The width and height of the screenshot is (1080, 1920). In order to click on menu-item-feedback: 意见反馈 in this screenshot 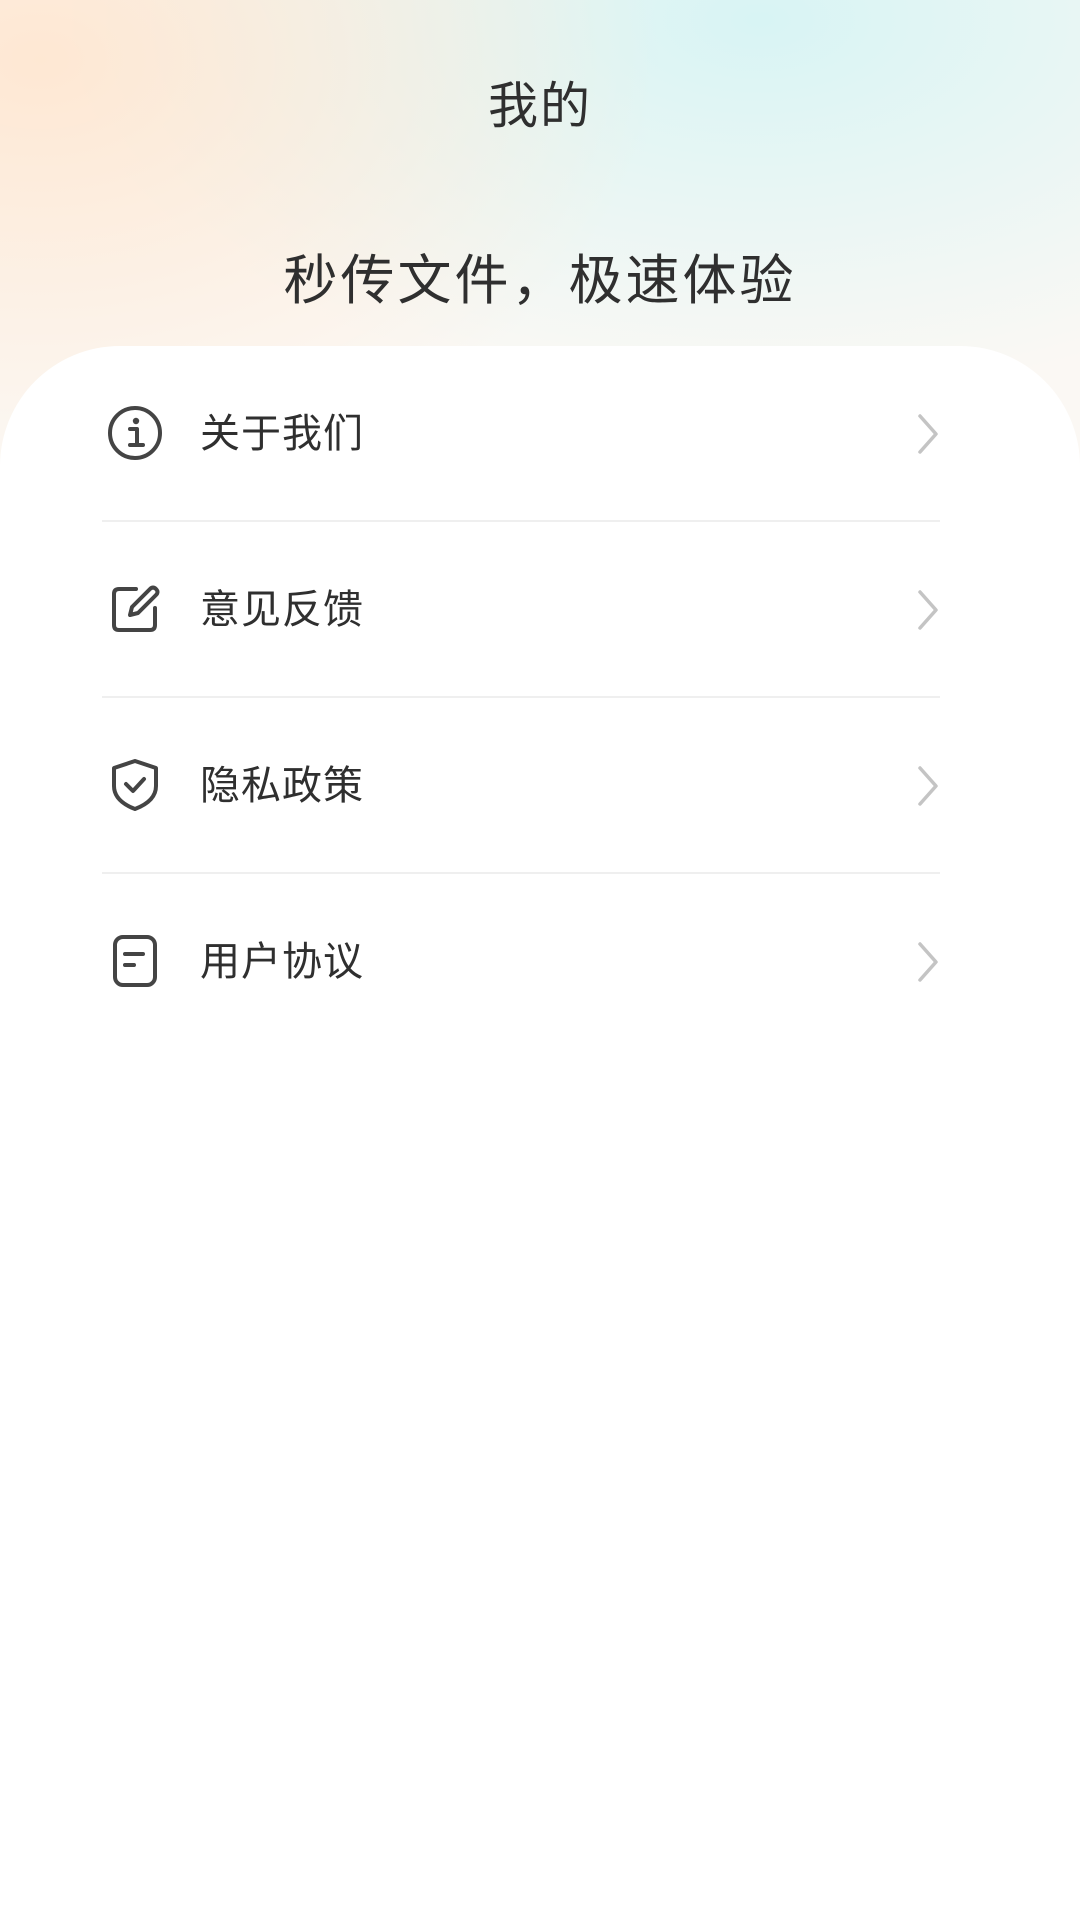, I will do `click(521, 610)`.